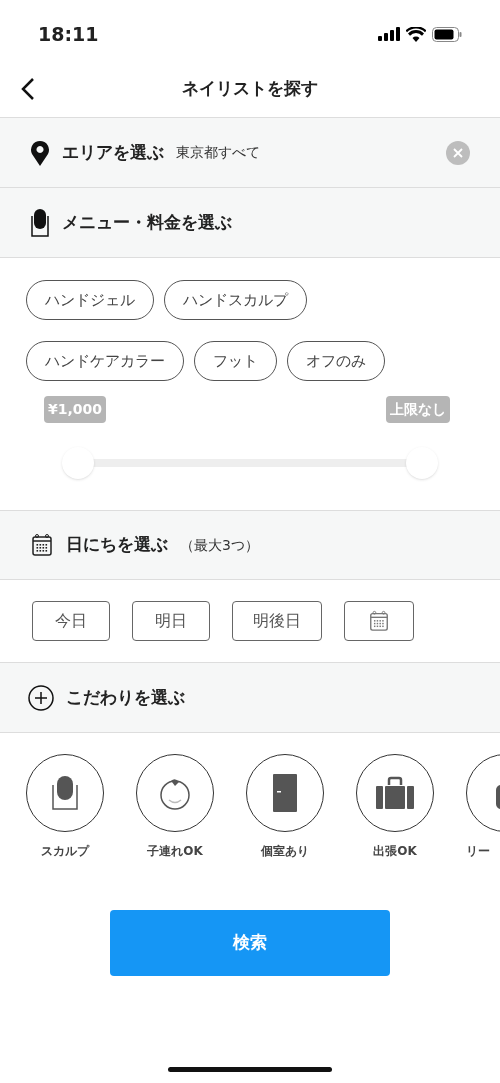  What do you see at coordinates (71, 621) in the screenshot?
I see `date-option: 今日` at bounding box center [71, 621].